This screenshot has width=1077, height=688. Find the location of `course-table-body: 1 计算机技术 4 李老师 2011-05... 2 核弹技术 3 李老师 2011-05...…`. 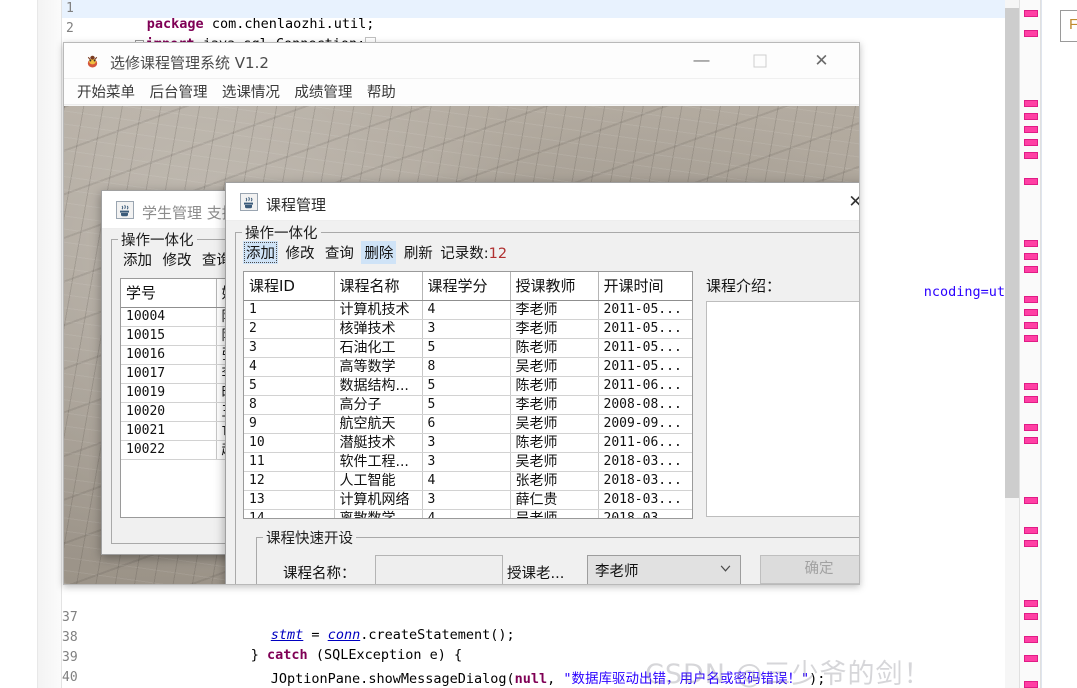

course-table-body: 1 计算机技术 4 李老师 2011-05... 2 核弹技术 3 李老师 2011-05...… is located at coordinates (468, 409).